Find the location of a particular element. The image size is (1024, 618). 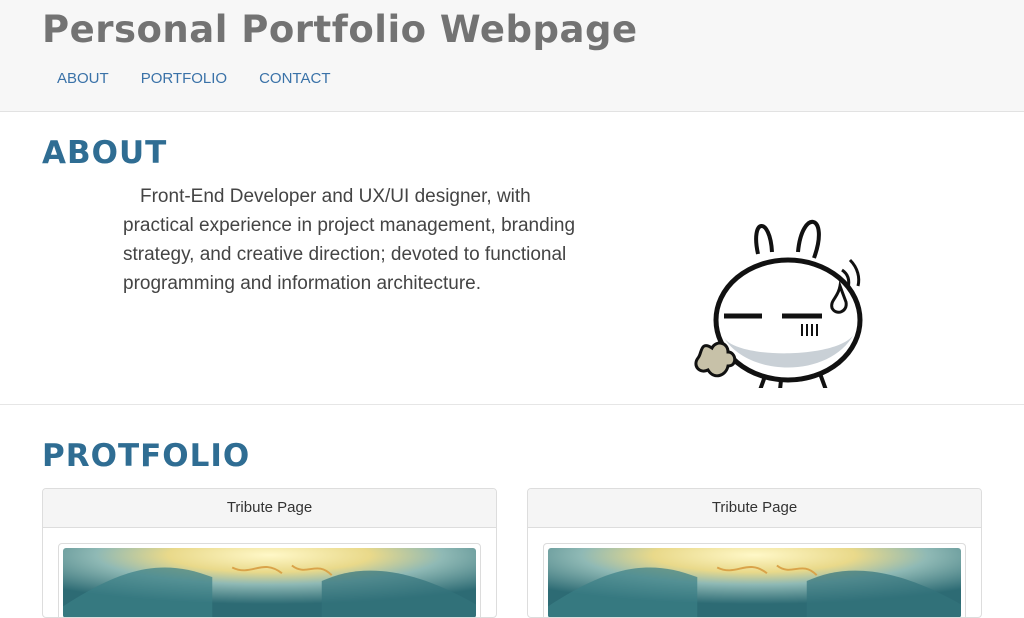

main-nav: ABOUT PORTFOLIO CONTACT is located at coordinates (194, 78).